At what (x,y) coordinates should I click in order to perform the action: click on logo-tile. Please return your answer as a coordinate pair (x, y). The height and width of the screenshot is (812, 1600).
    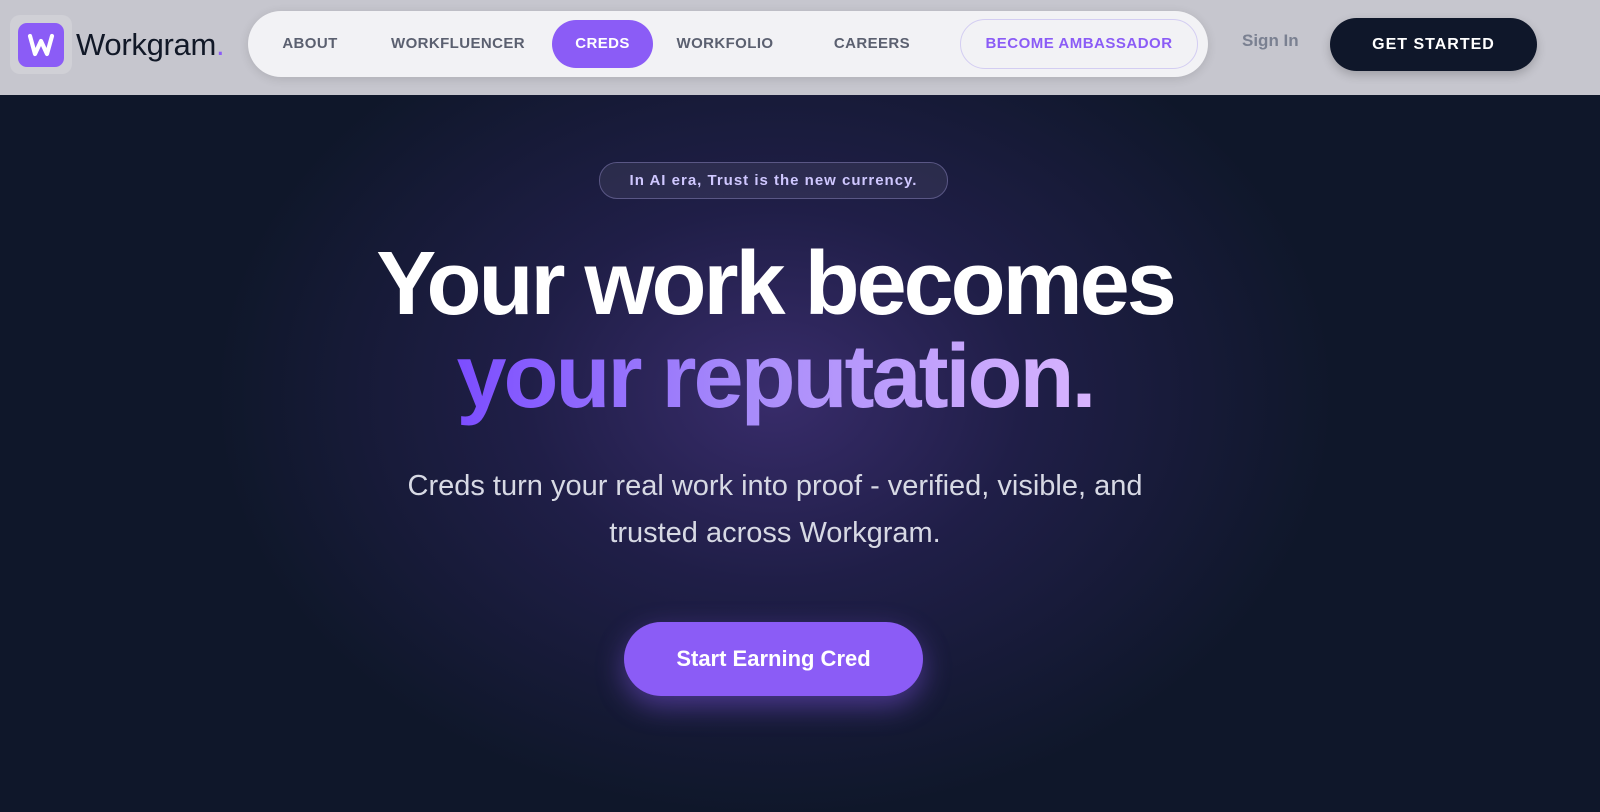
    Looking at the image, I should click on (41, 44).